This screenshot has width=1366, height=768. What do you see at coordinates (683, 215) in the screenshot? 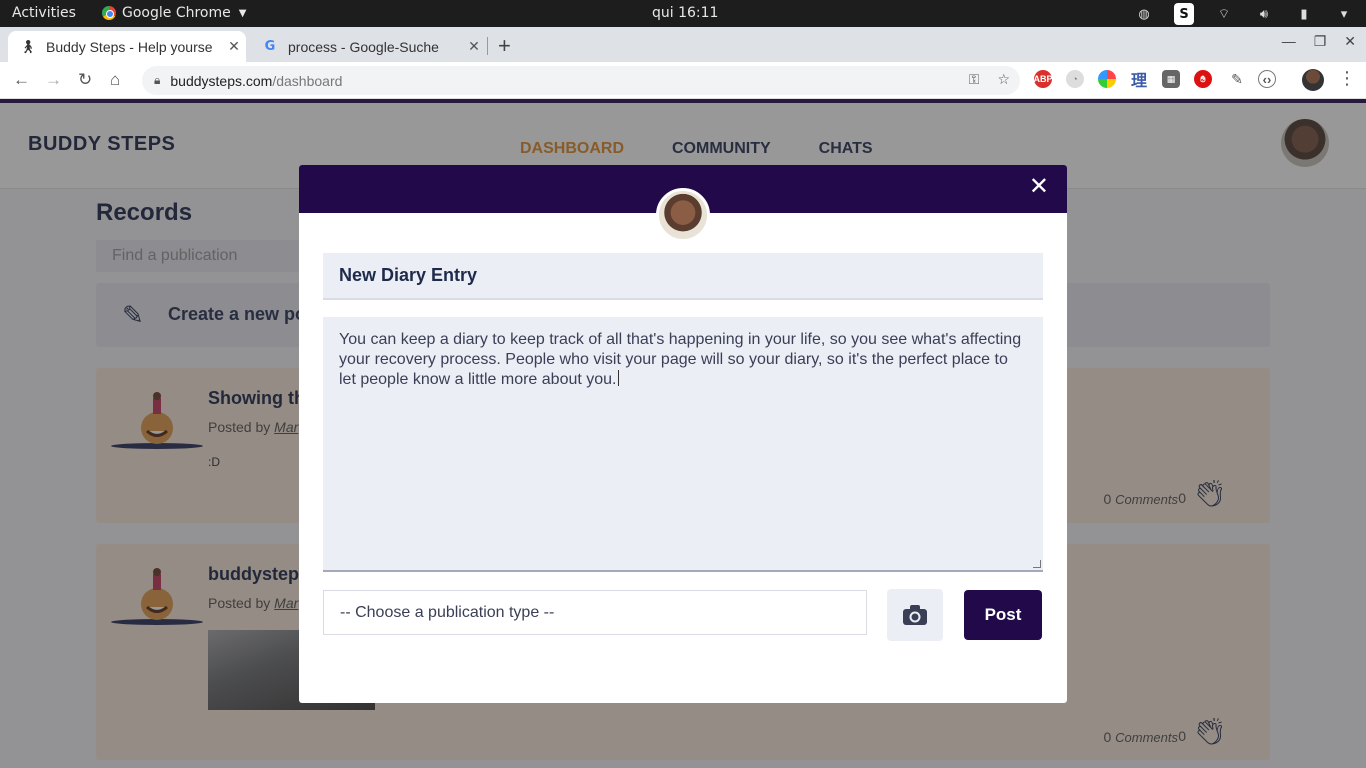
I see `modal-avatar` at bounding box center [683, 215].